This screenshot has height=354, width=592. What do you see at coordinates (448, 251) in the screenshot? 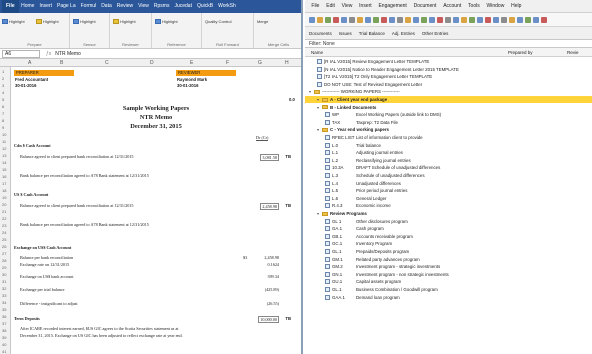
I see `tree-item: GL.1 Prepaids/Deposits program` at bounding box center [448, 251].